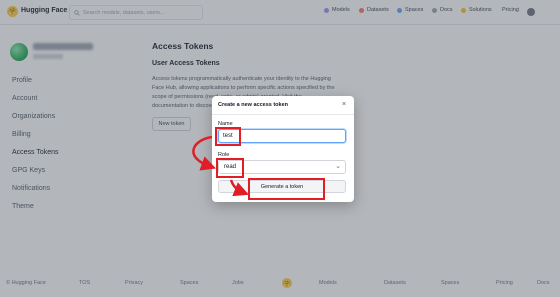  I want to click on dialog-title: Create a new access token, so click(253, 105).